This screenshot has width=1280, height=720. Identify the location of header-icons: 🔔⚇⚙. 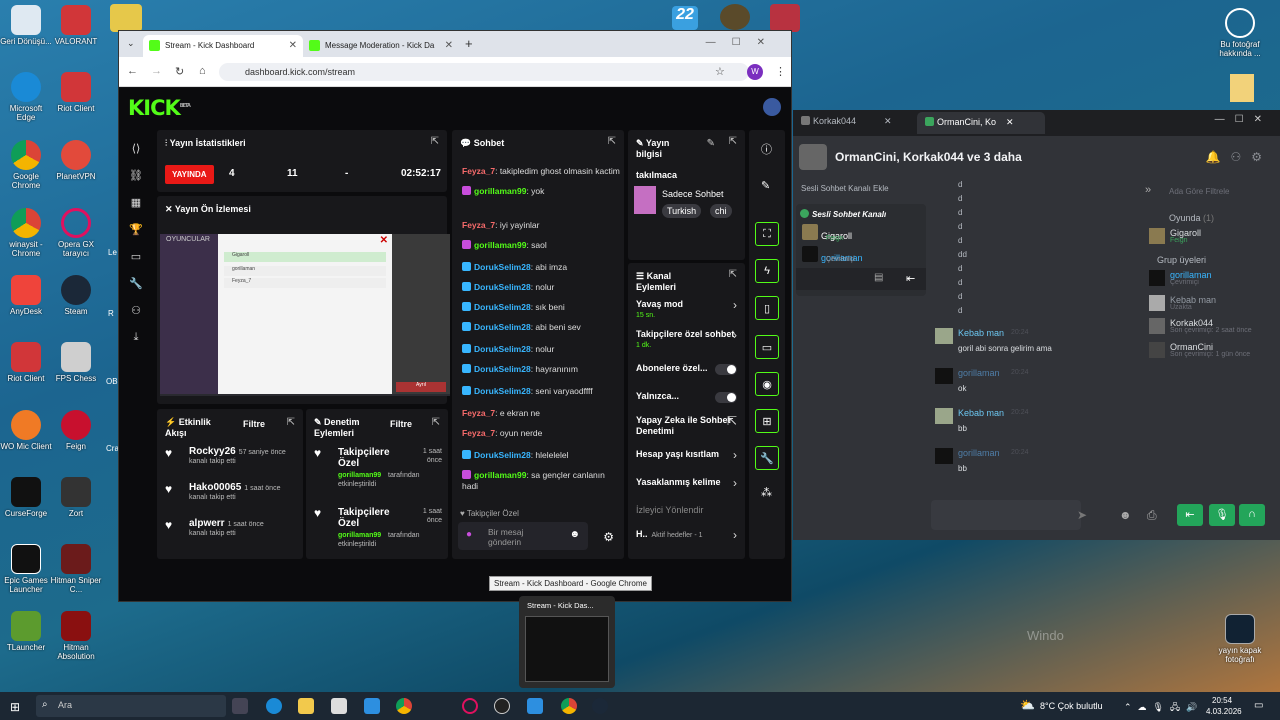
(1239, 157).